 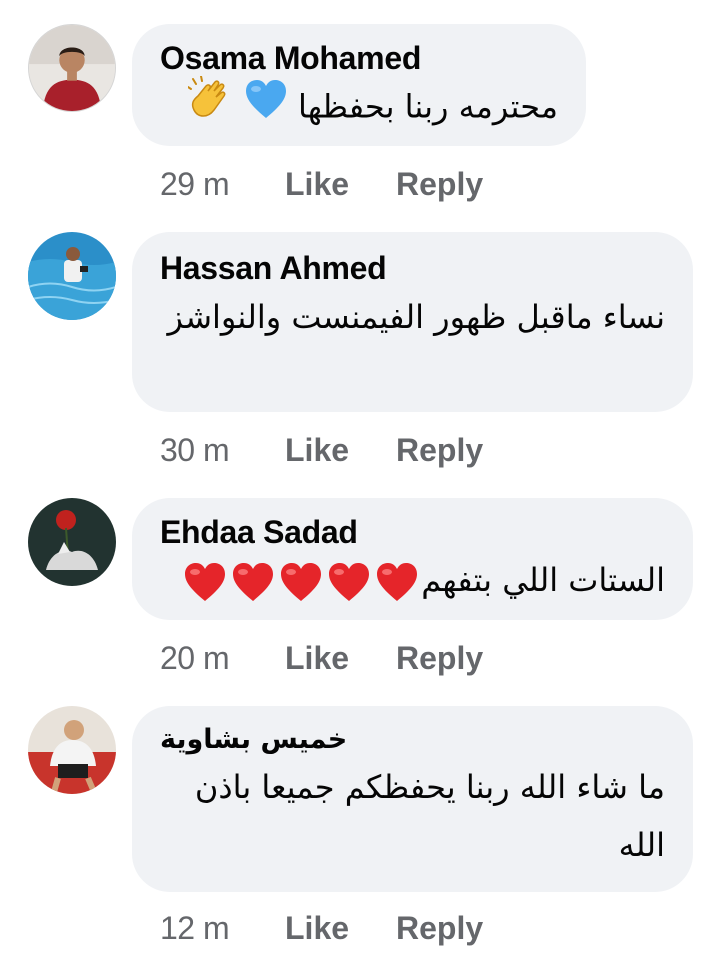 I want to click on comment-actions: 30 m Like Reply, so click(x=321, y=450).